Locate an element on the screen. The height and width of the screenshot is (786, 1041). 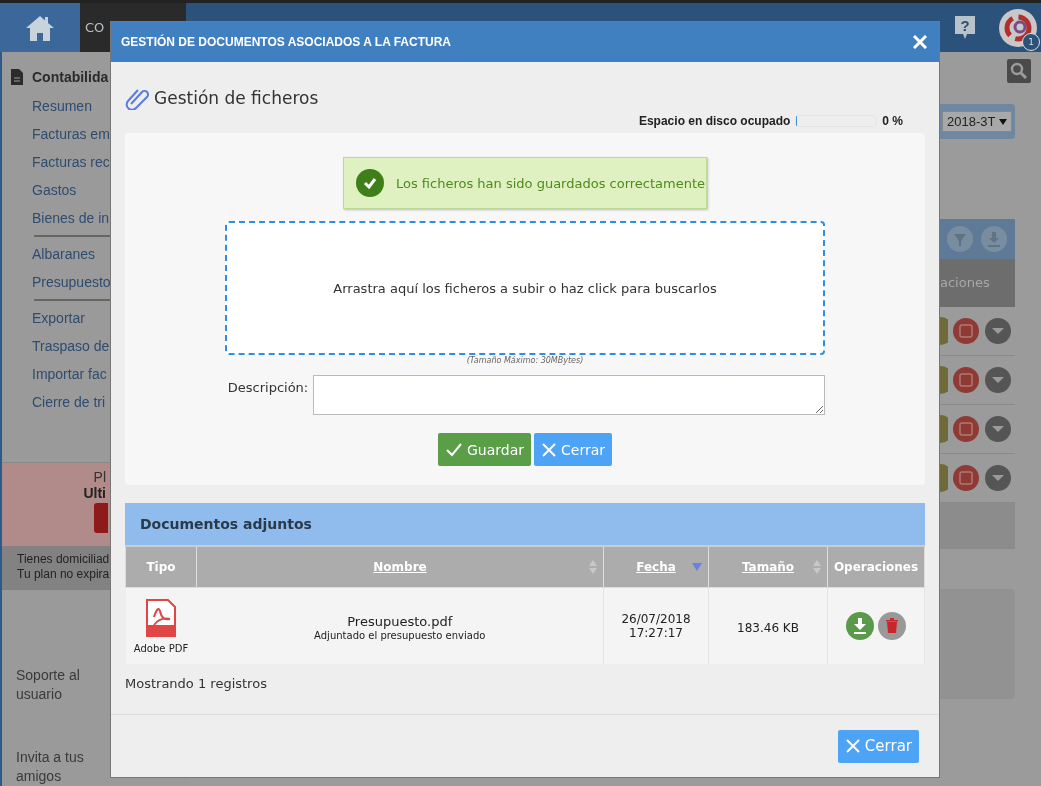
size-cell: 183.46 KB is located at coordinates (768, 627).